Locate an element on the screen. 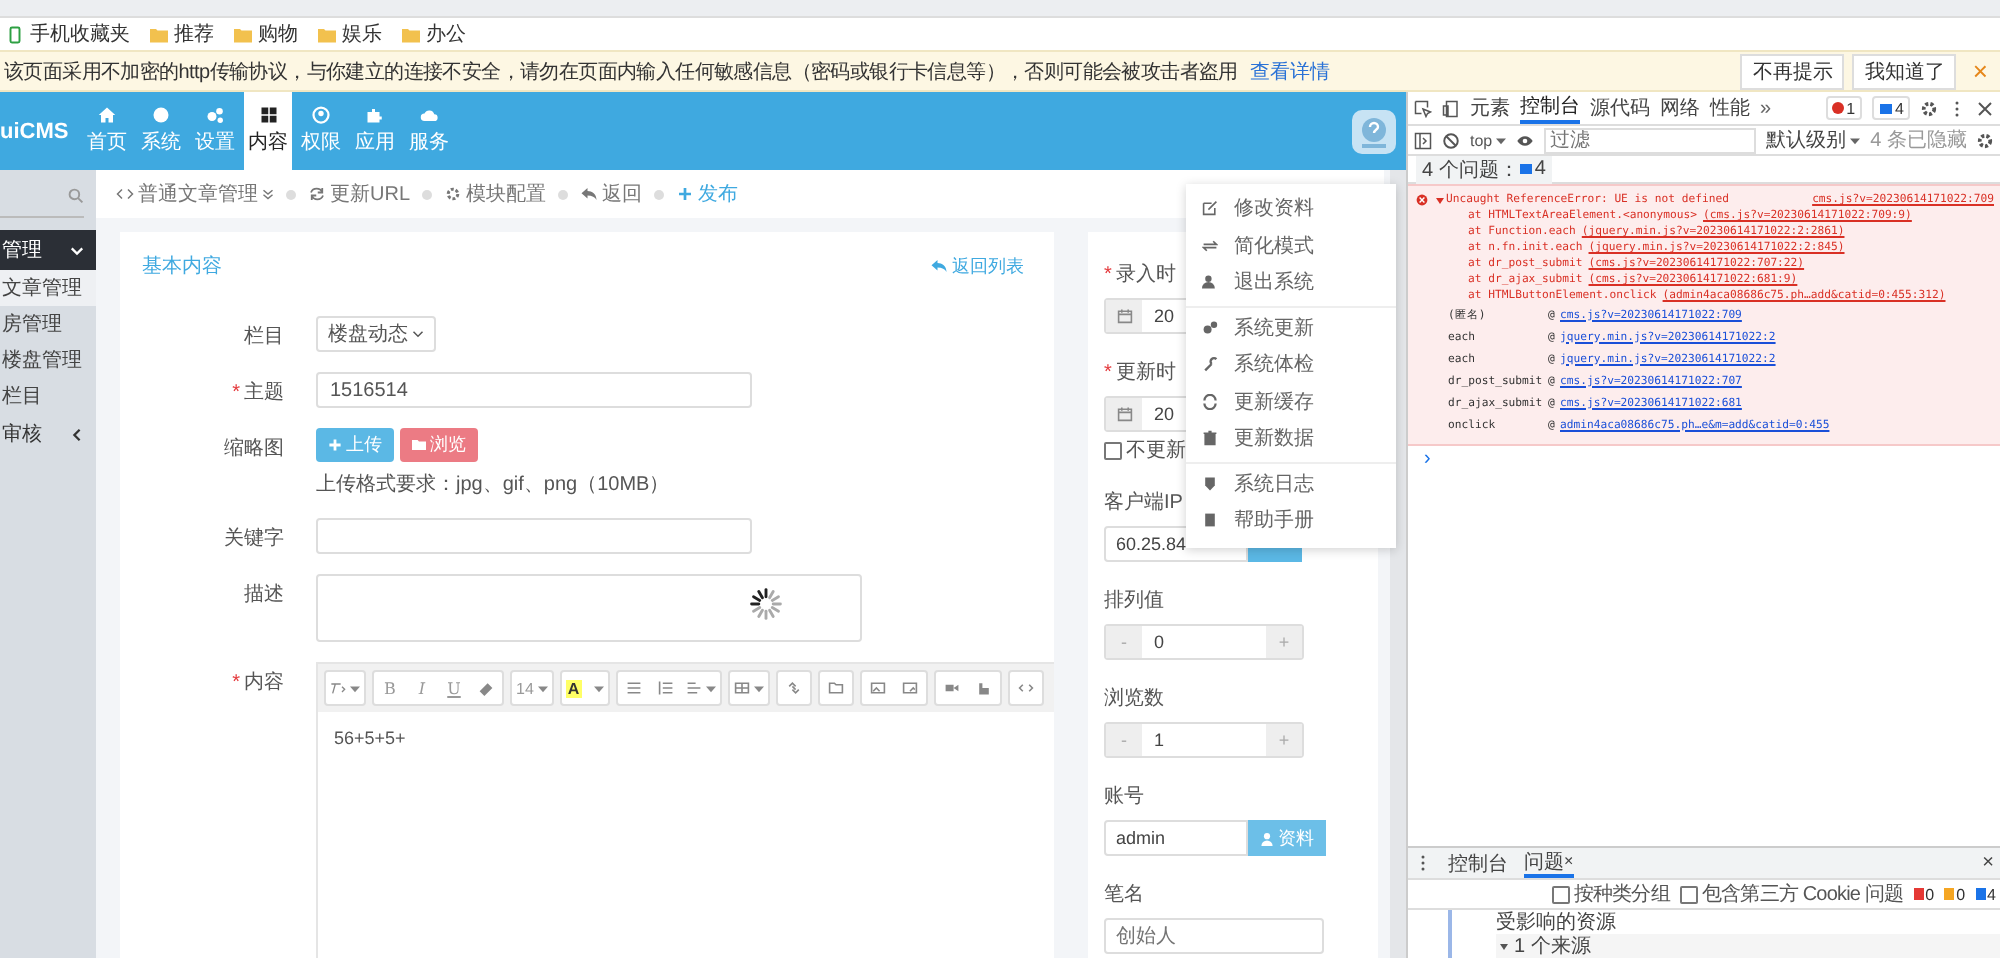 This screenshot has width=2000, height=958. field-label: * 主题 is located at coordinates (257, 392).